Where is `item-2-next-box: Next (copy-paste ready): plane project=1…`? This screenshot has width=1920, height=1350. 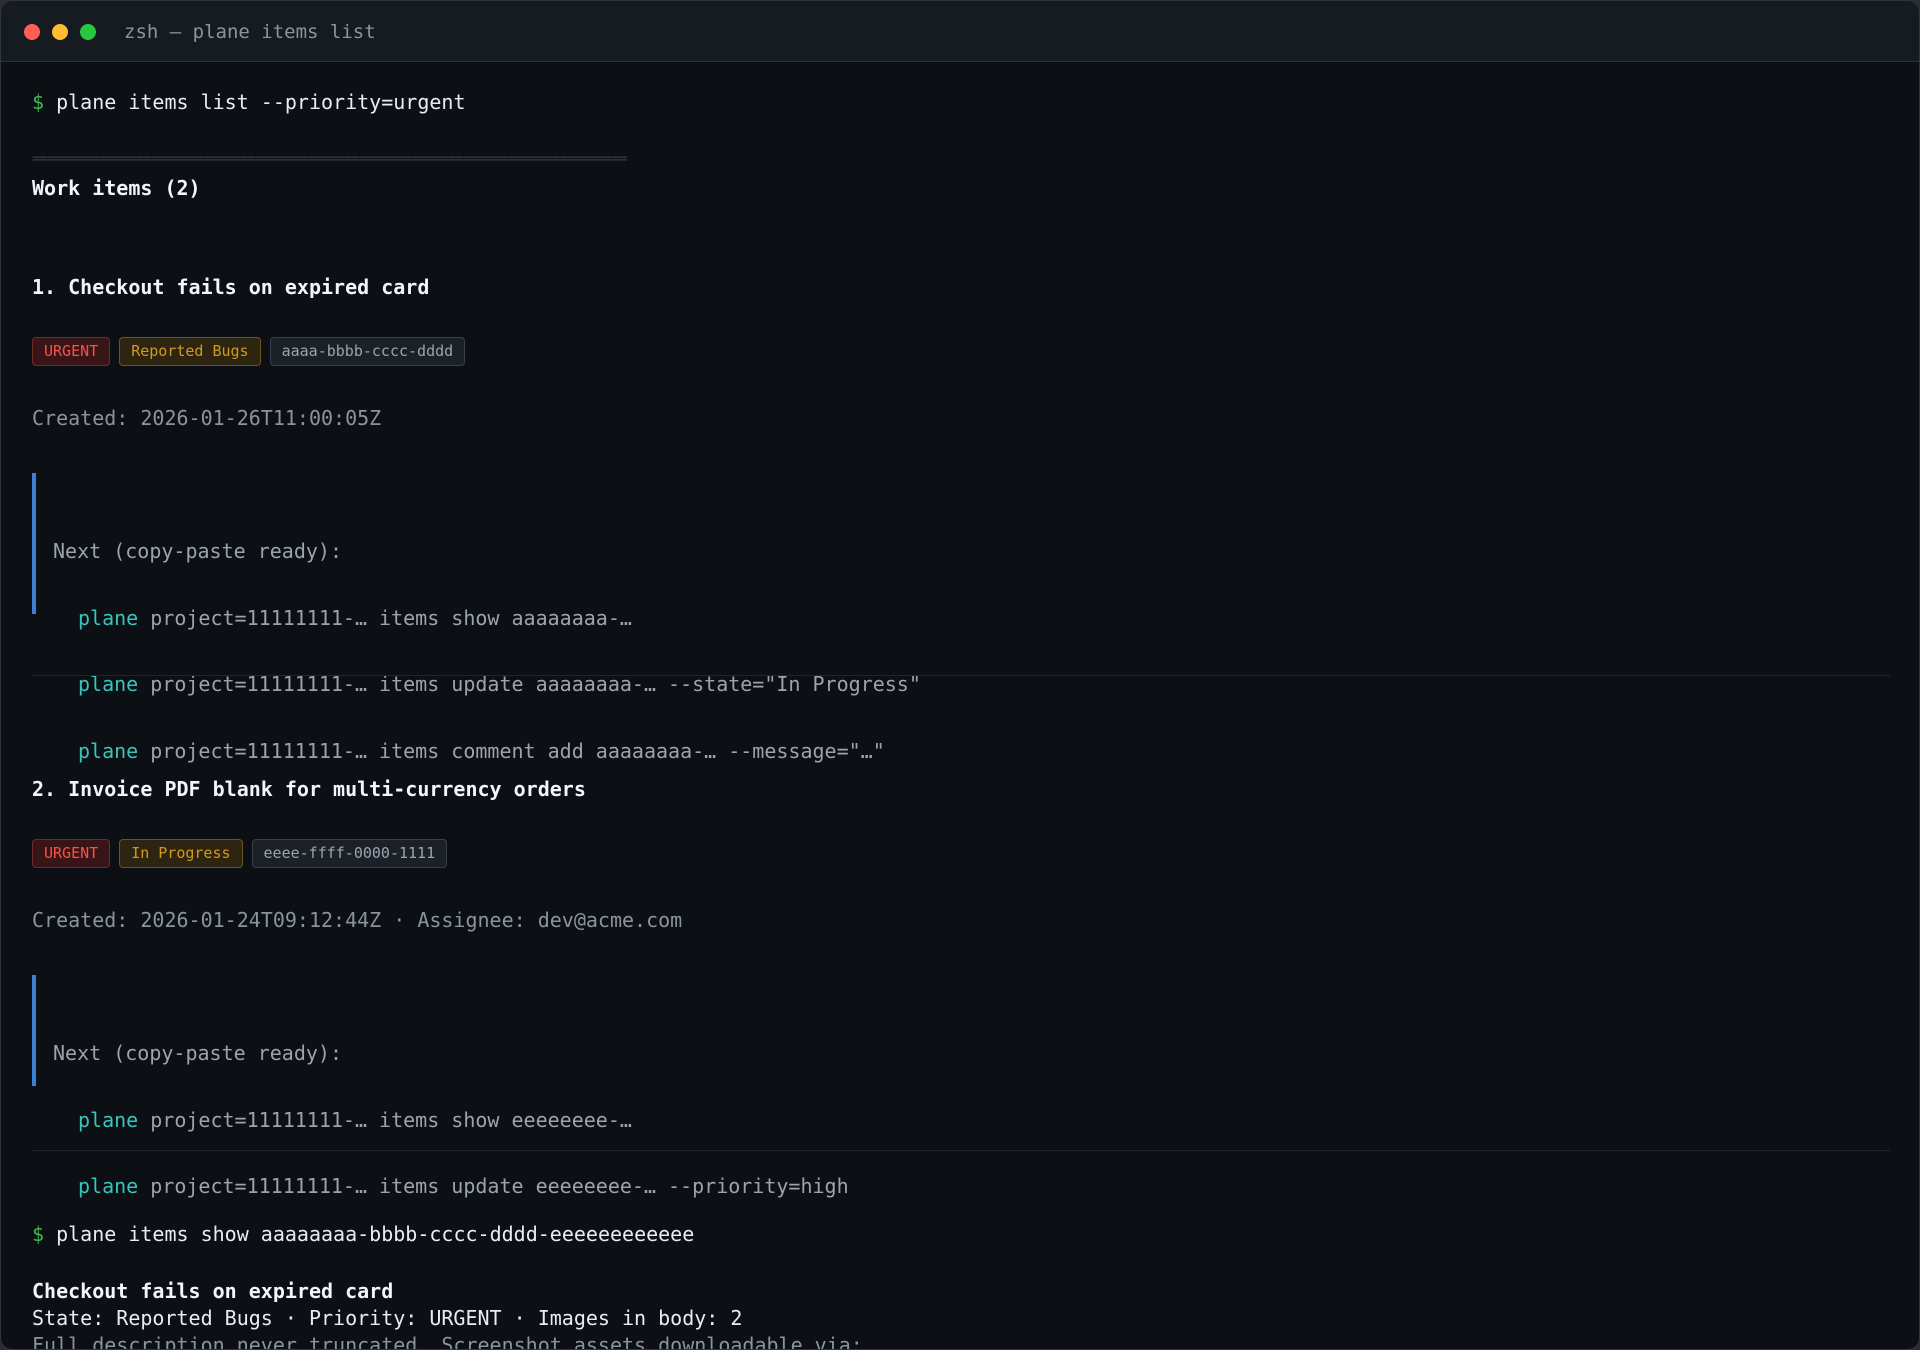
item-2-next-box: Next (copy-paste ready): plane project=1… is located at coordinates (440, 1086).